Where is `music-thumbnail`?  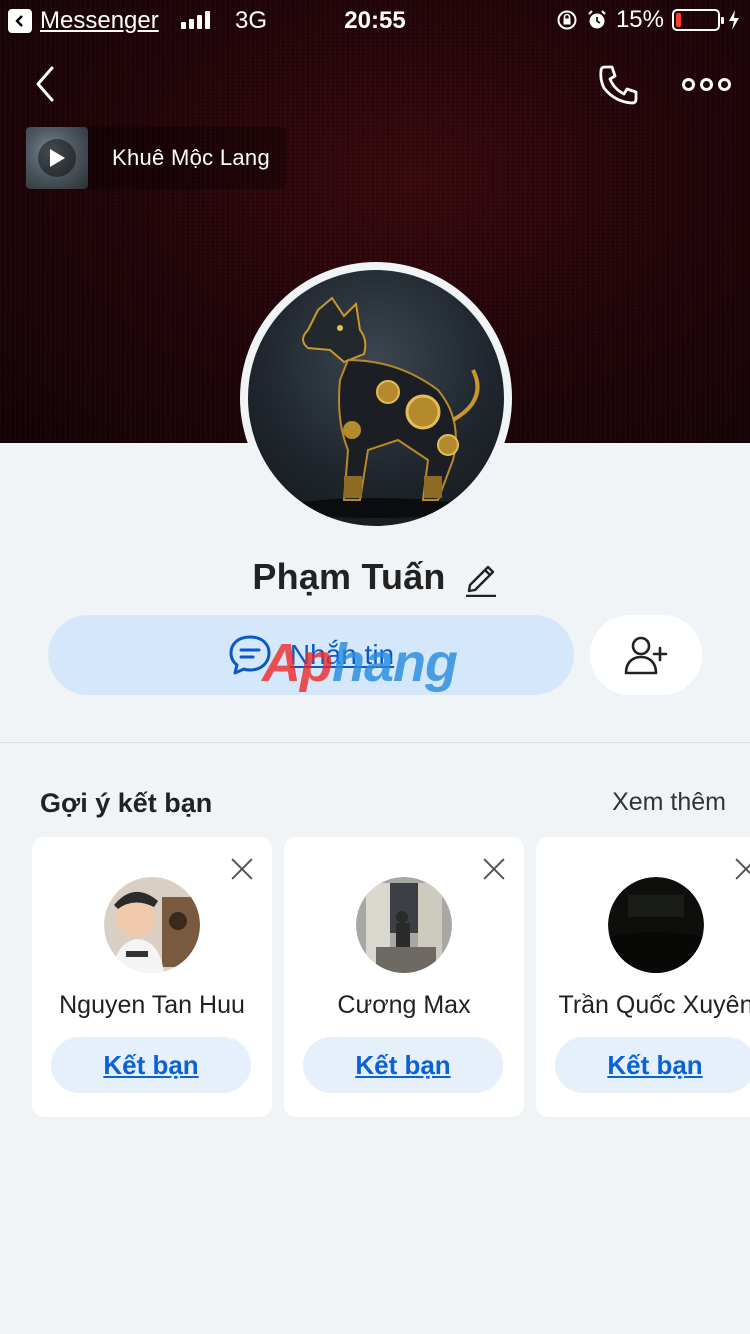 music-thumbnail is located at coordinates (57, 158).